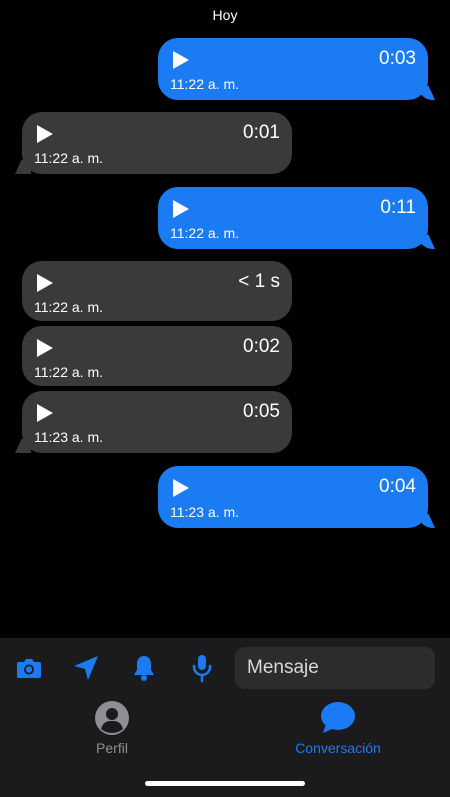 The image size is (450, 797). What do you see at coordinates (86, 668) in the screenshot?
I see `location-arrow-icon` at bounding box center [86, 668].